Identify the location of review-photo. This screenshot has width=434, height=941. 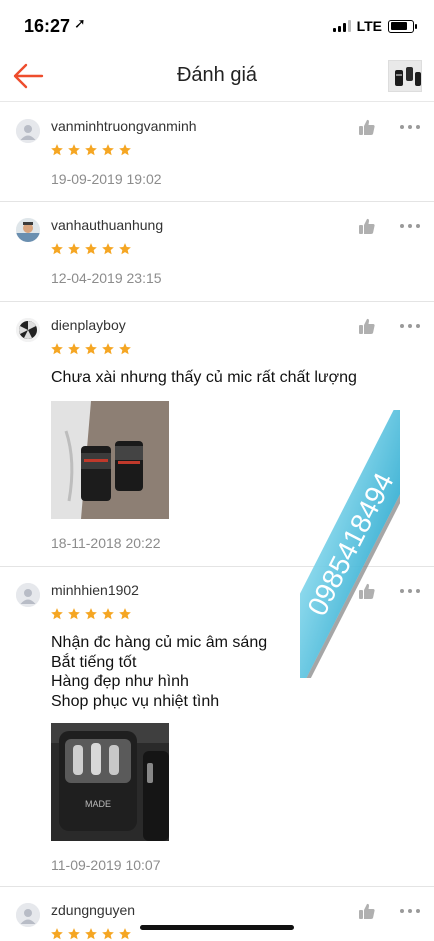
(110, 460).